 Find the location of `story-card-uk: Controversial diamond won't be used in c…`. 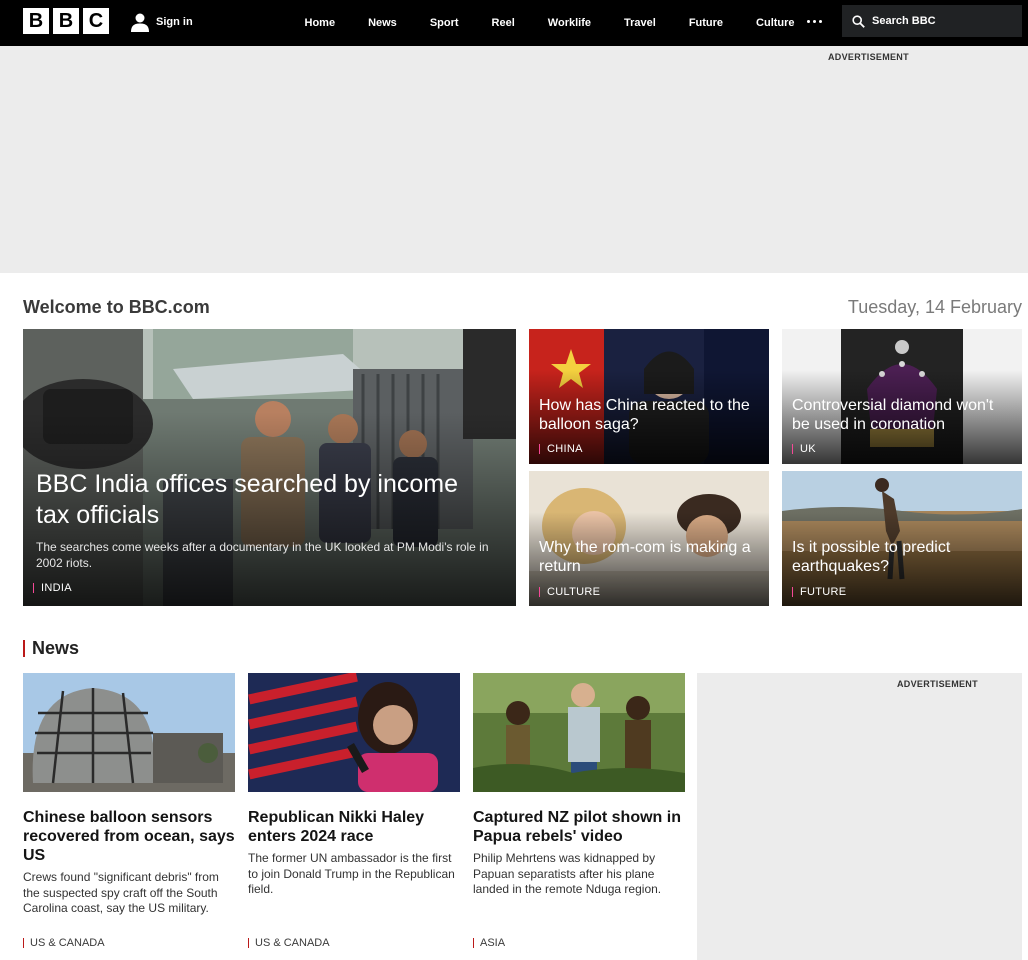

story-card-uk: Controversial diamond won't be used in c… is located at coordinates (902, 396).